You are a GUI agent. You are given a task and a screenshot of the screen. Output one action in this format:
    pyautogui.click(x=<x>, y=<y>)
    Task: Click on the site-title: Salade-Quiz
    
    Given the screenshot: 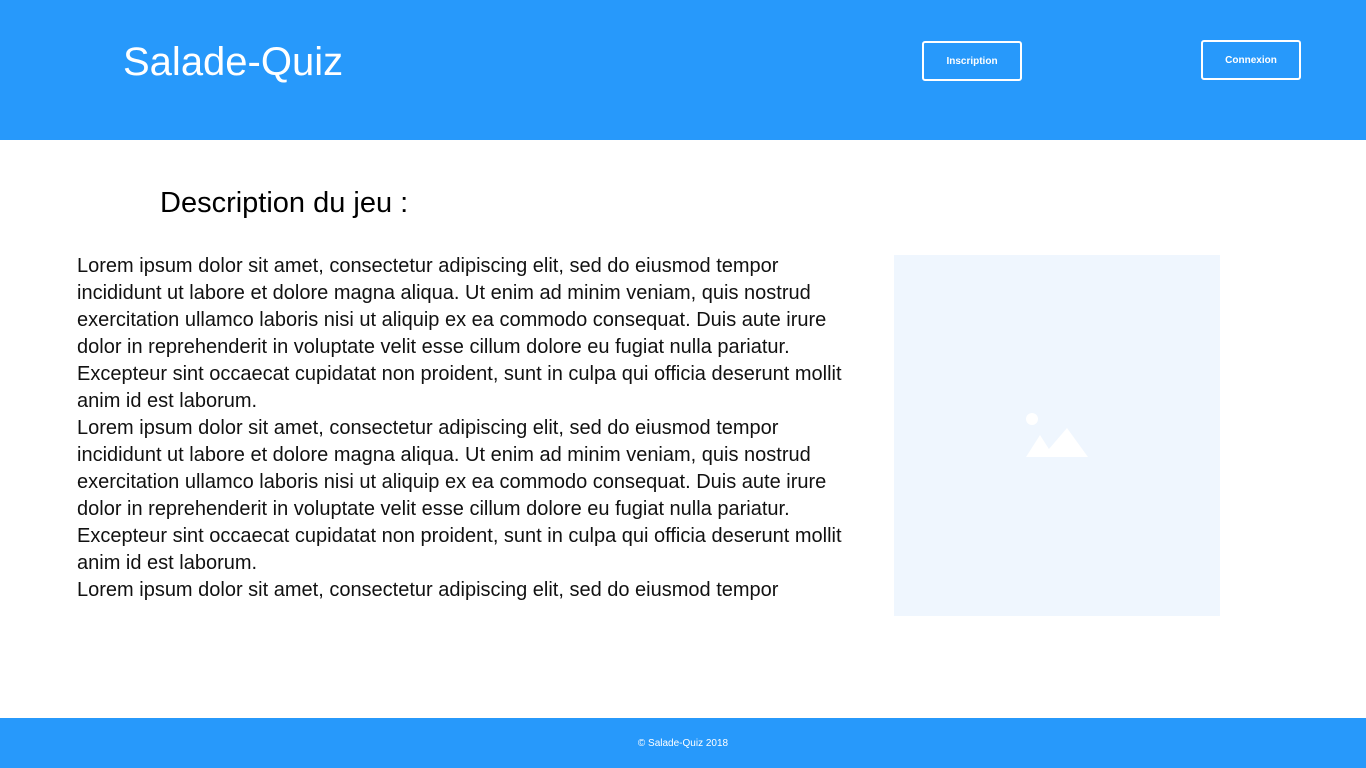 What is the action you would take?
    pyautogui.click(x=233, y=62)
    